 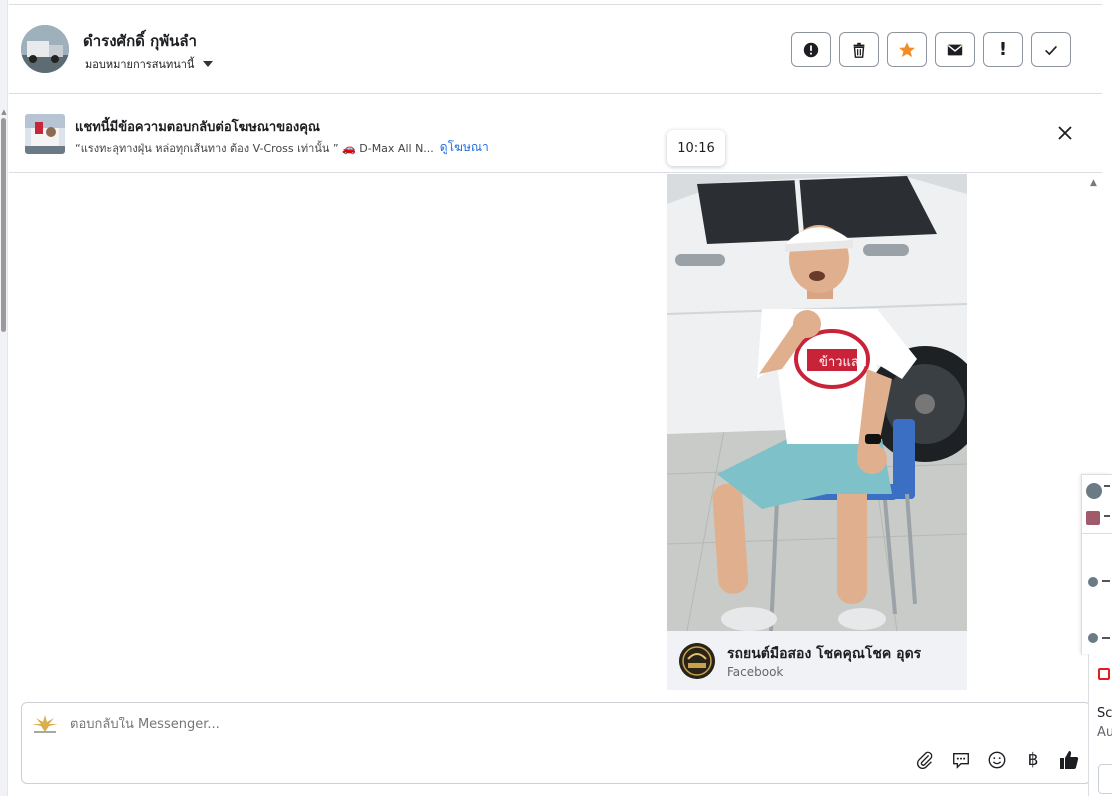 What do you see at coordinates (931, 49) in the screenshot?
I see `conversation-actions: !` at bounding box center [931, 49].